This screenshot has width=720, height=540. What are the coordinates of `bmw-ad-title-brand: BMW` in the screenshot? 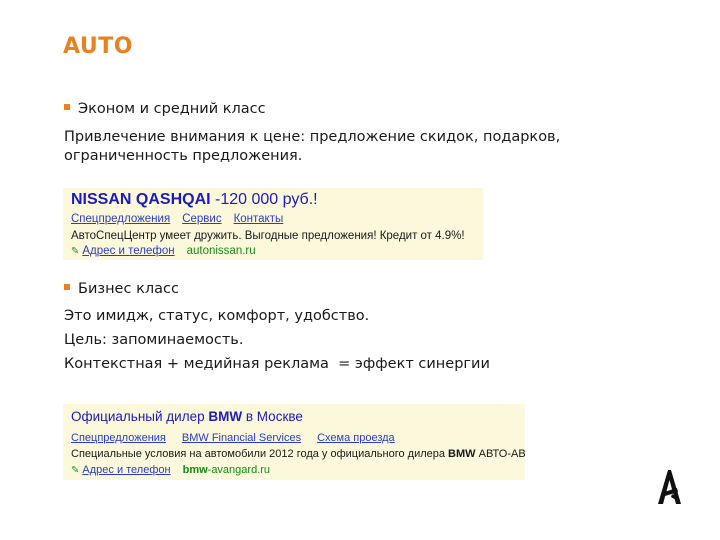 It's located at (225, 416).